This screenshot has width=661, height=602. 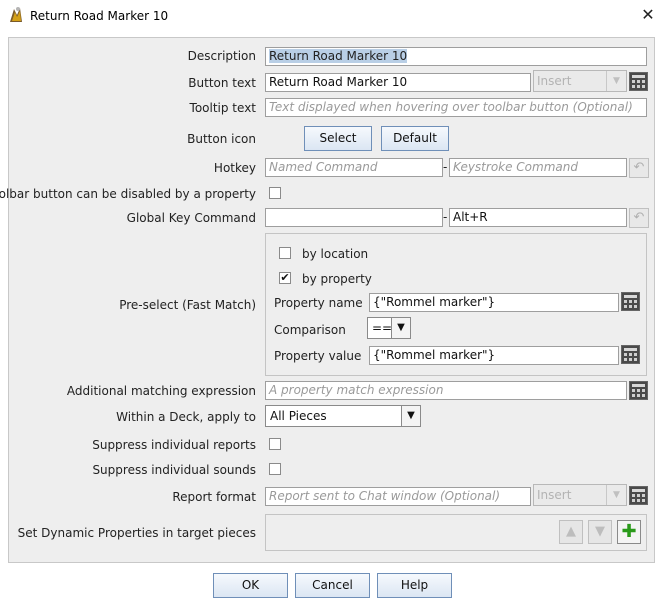 I want to click on property-value-calculator-icon, so click(x=630, y=354).